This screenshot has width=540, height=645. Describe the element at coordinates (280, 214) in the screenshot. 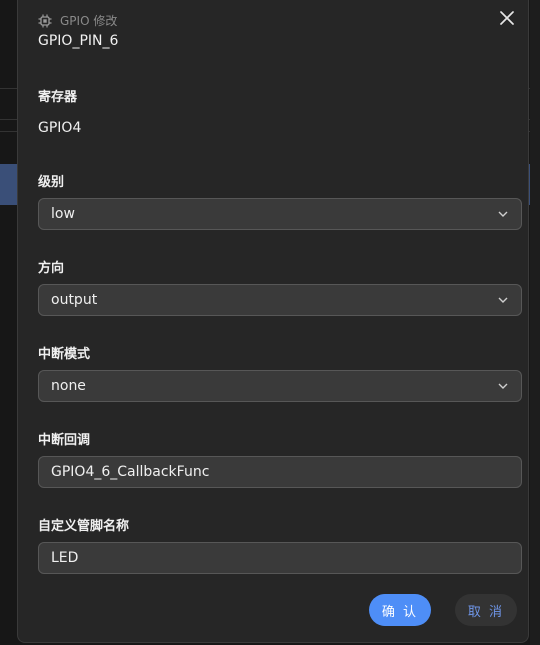

I see `level-select: low` at that location.